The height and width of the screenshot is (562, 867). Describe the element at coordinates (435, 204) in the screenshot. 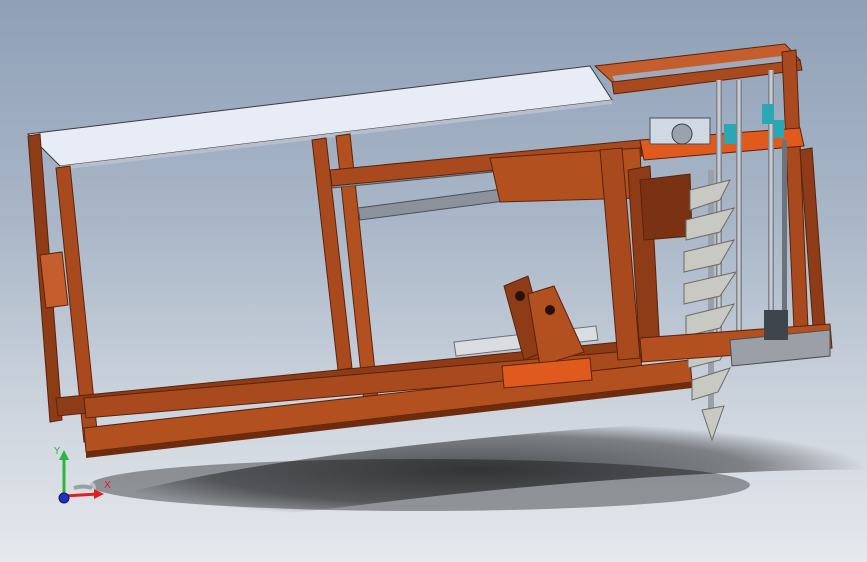

I see `steel-arm-lower` at that location.